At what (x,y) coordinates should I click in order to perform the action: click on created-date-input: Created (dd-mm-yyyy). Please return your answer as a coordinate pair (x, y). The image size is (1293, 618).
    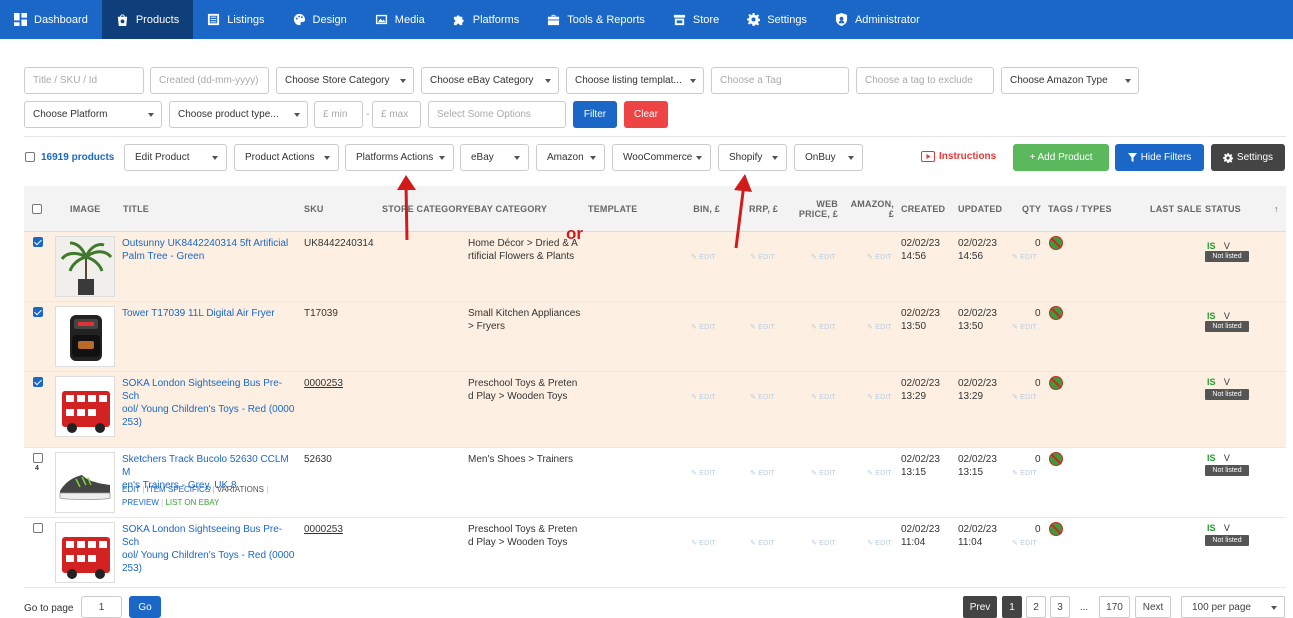
    Looking at the image, I should click on (209, 80).